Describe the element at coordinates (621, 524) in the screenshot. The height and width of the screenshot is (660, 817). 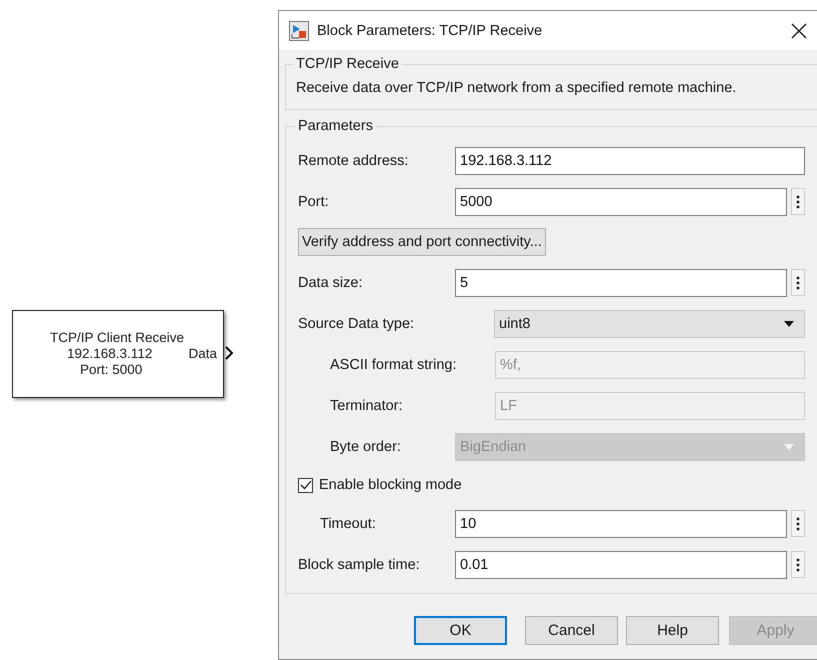
I see `input-field: 10` at that location.